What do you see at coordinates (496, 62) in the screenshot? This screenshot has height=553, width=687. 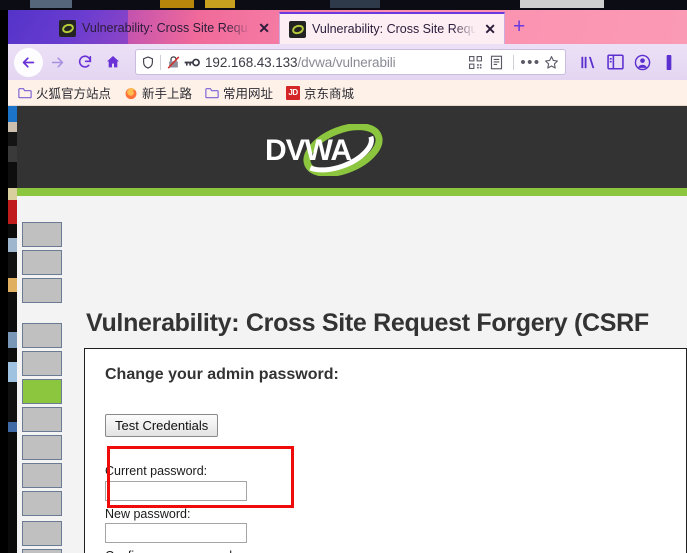 I see `reader-view-icon` at bounding box center [496, 62].